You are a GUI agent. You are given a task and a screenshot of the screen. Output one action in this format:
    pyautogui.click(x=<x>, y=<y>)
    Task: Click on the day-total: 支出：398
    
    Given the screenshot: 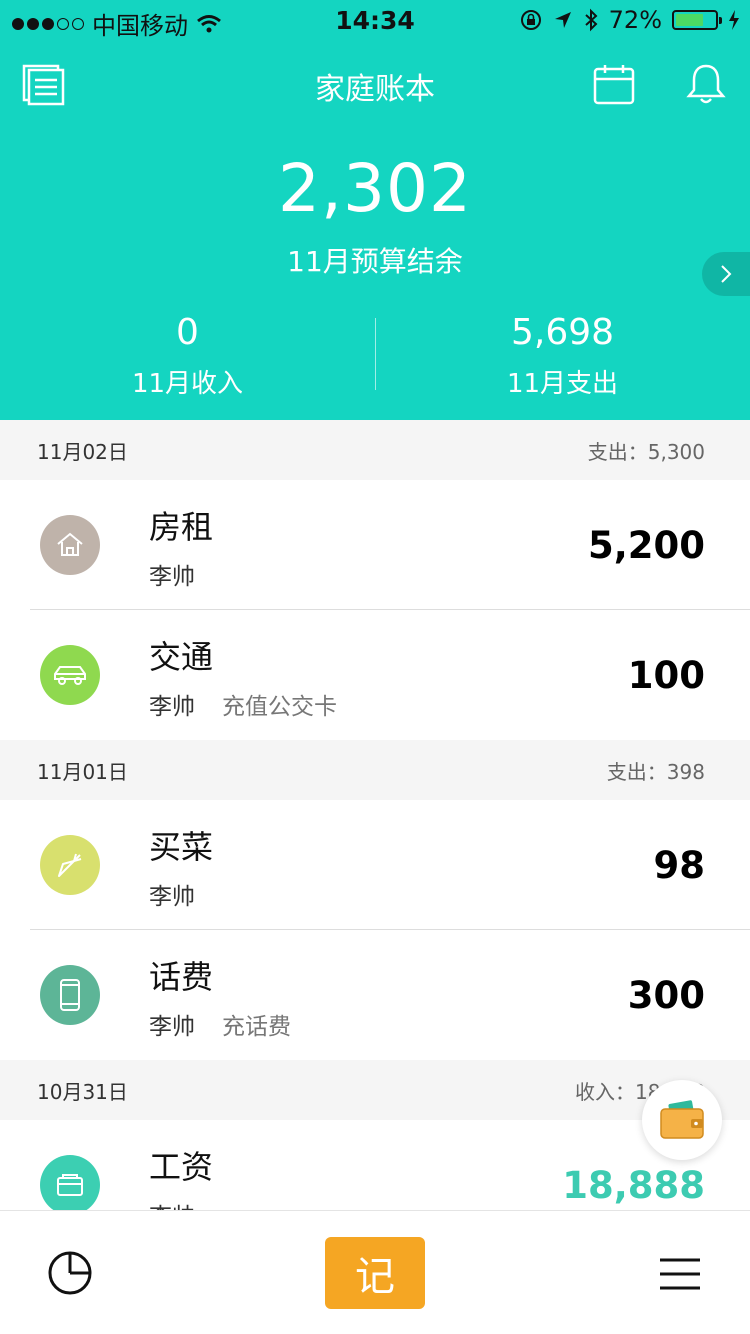 What is the action you would take?
    pyautogui.click(x=655, y=771)
    